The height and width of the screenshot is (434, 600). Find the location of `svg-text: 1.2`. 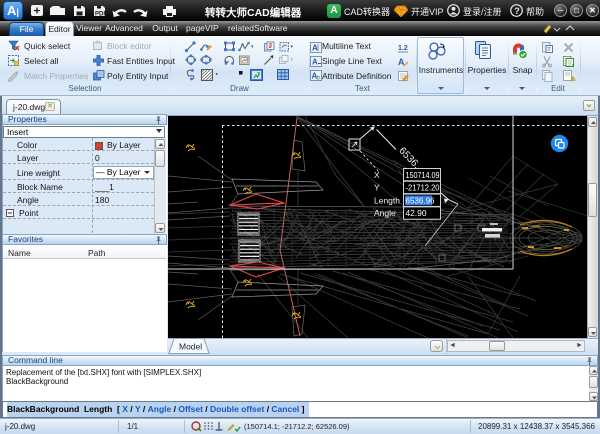

svg-text: 1.2 is located at coordinates (403, 48).